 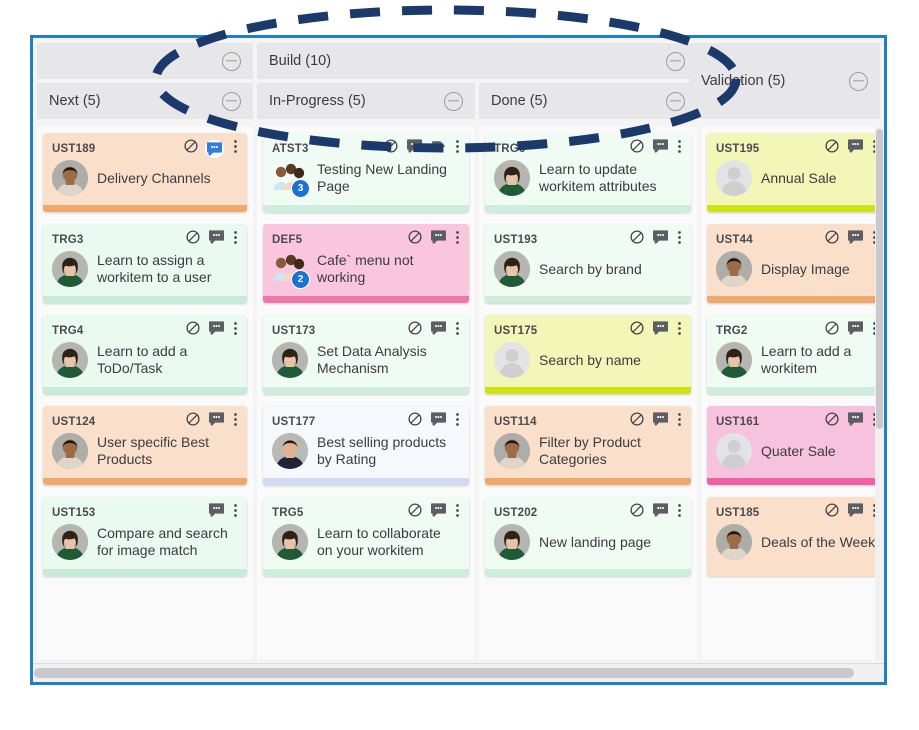 I want to click on kanban-card: UST175 ••• Search by name, so click(x=588, y=354).